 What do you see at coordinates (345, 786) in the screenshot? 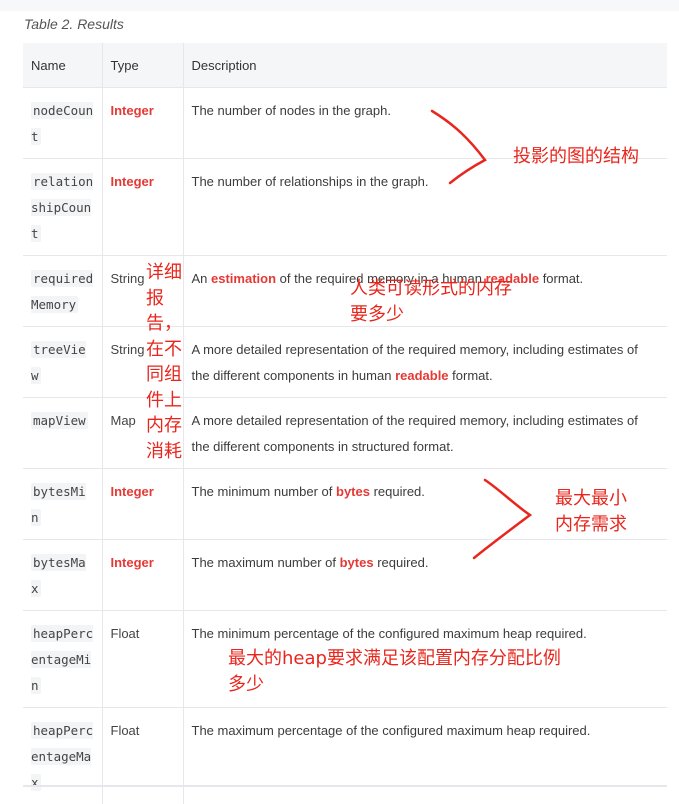
I see `table-bottom-border` at bounding box center [345, 786].